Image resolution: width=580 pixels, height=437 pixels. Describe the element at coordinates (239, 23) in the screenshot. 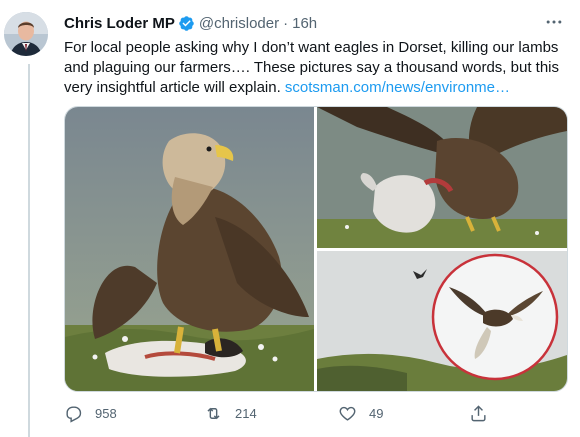

I see `author-handle: @chrisloder` at that location.